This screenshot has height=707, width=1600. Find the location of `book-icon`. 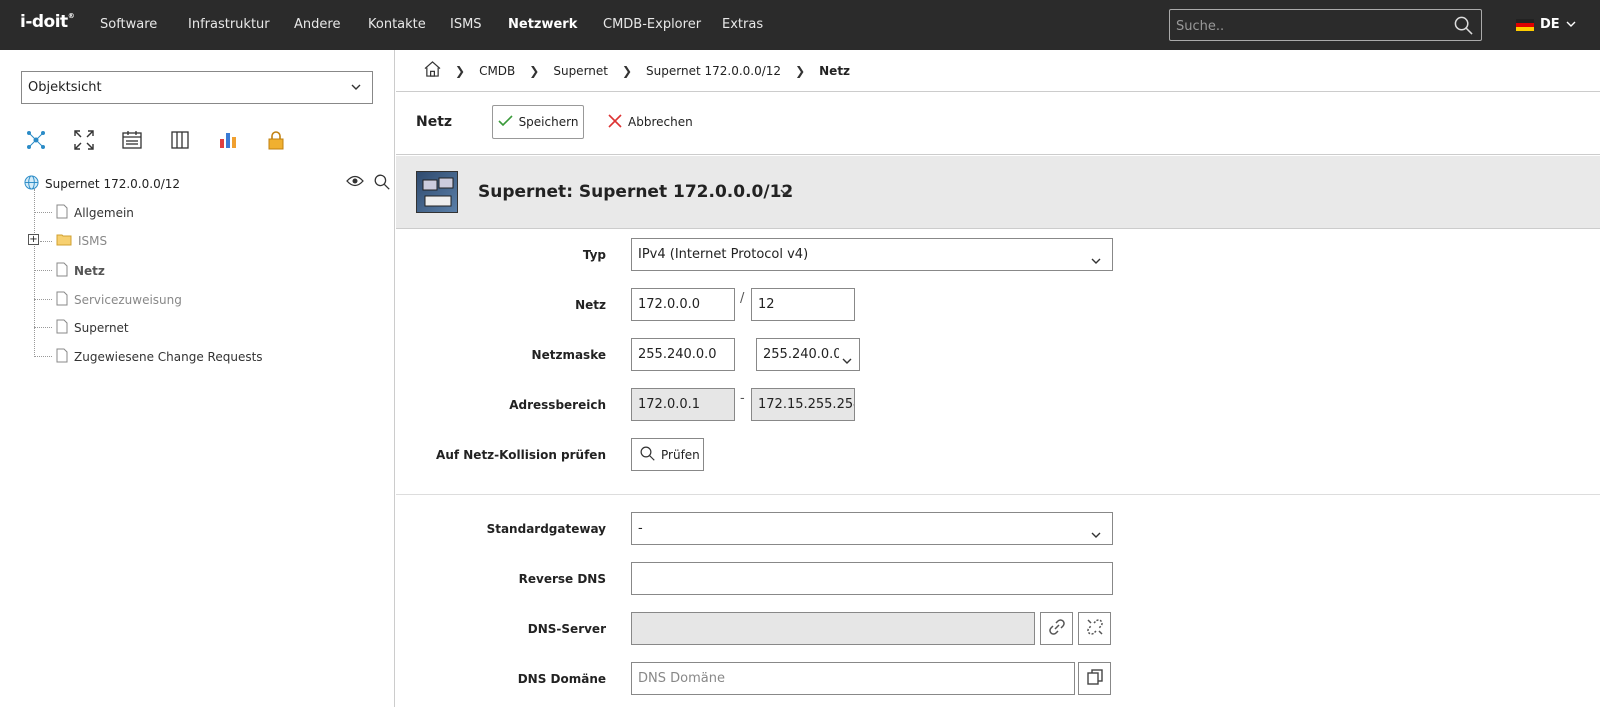

book-icon is located at coordinates (181, 141).